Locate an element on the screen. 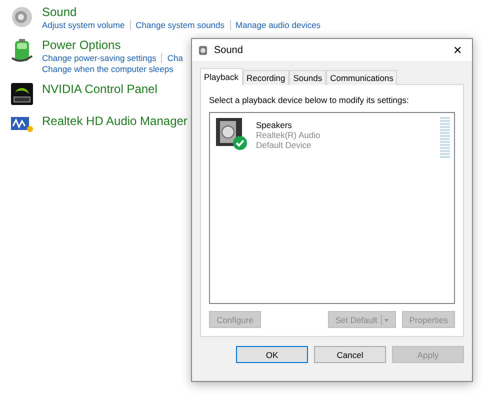 The width and height of the screenshot is (500, 400). audio-wave-icon is located at coordinates (22, 124).